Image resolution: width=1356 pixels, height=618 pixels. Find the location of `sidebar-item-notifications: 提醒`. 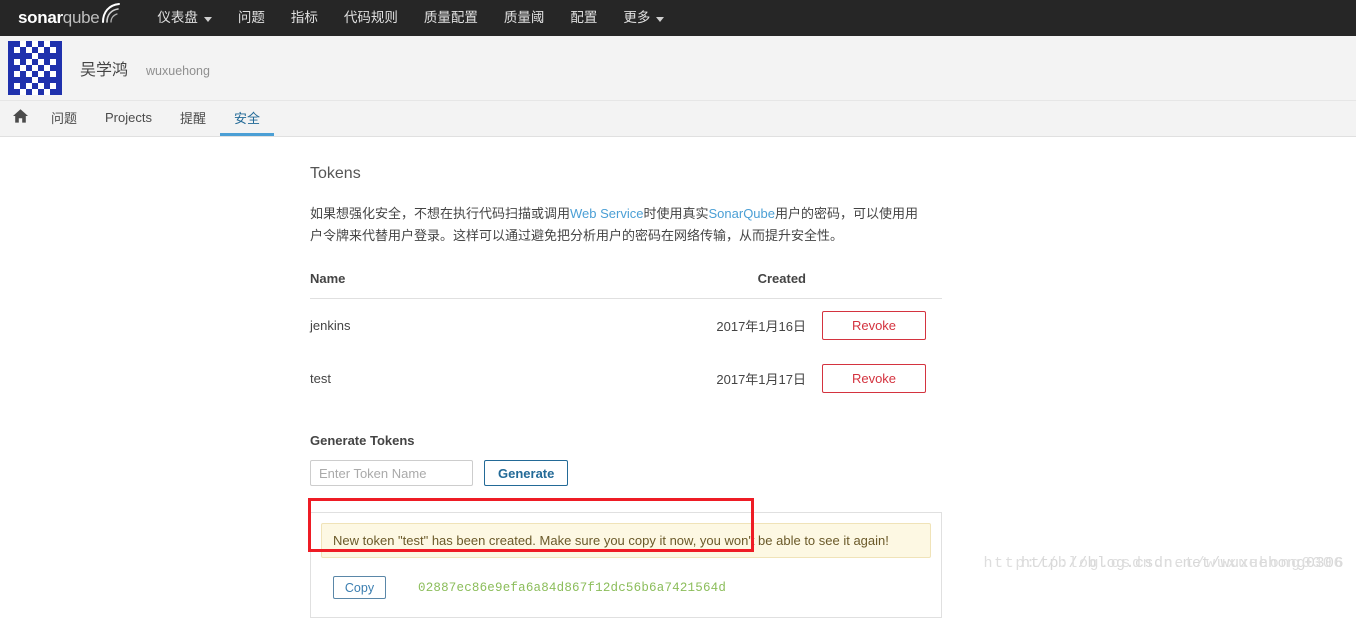

sidebar-item-notifications: 提醒 is located at coordinates (193, 118).